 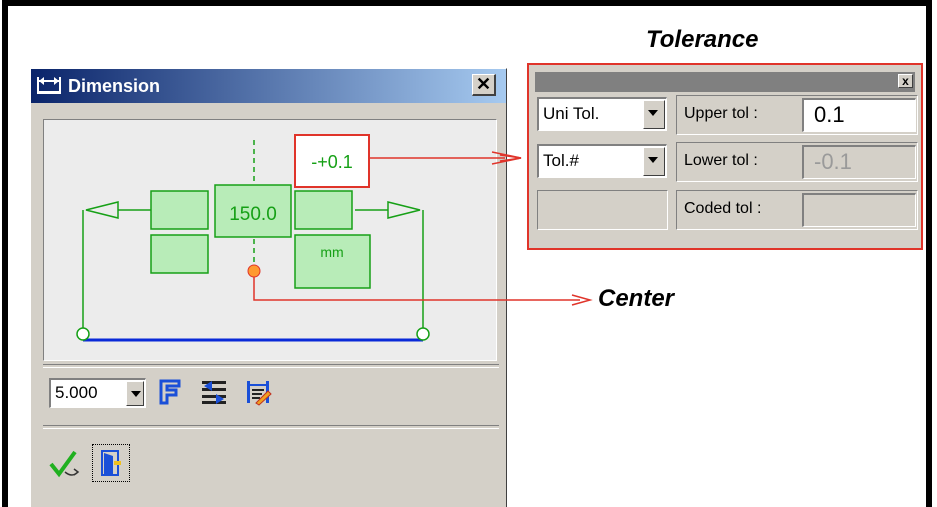 I want to click on exit-door-icon, so click(x=111, y=463).